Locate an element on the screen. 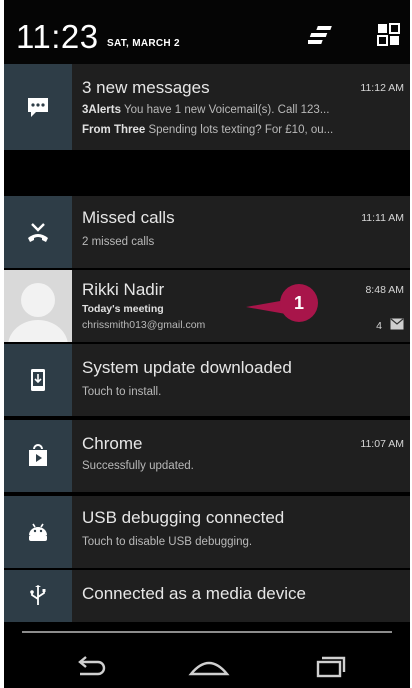  notification-subtitle: Successfully updated. is located at coordinates (138, 466).